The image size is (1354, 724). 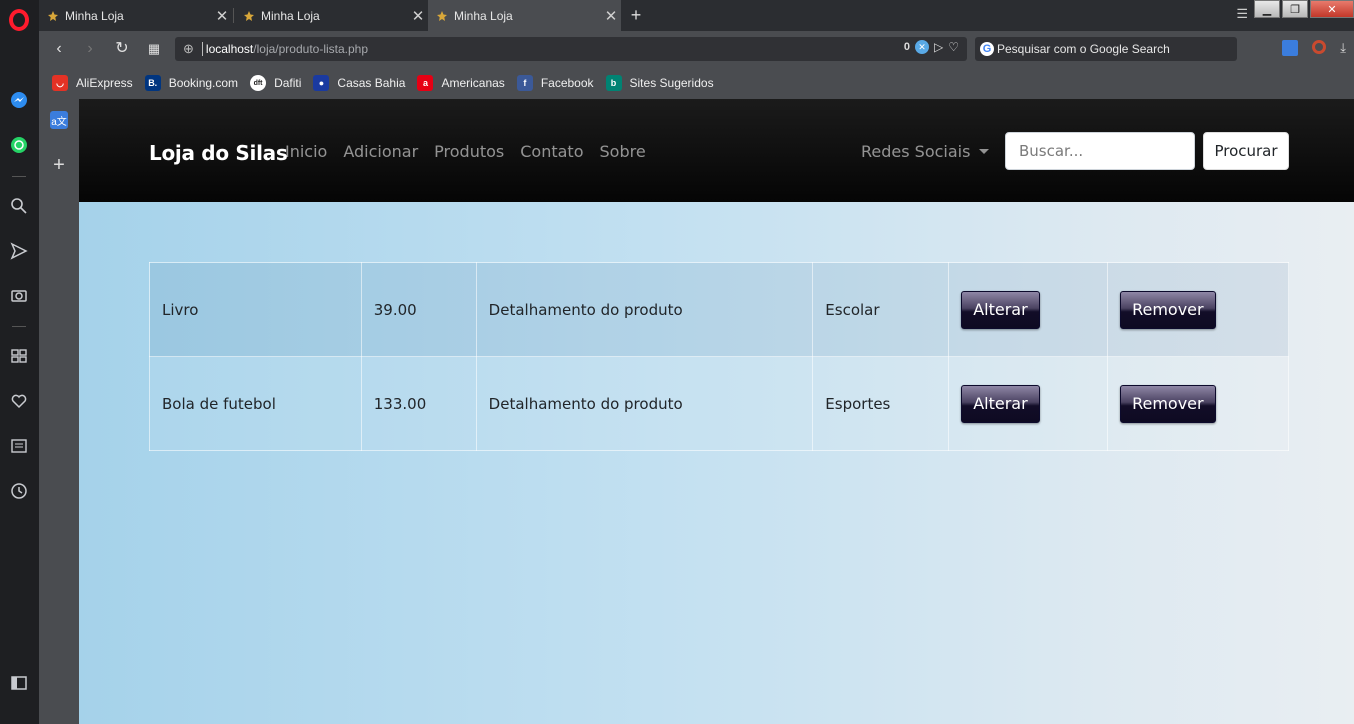 What do you see at coordinates (984, 151) in the screenshot?
I see `caret-down-icon` at bounding box center [984, 151].